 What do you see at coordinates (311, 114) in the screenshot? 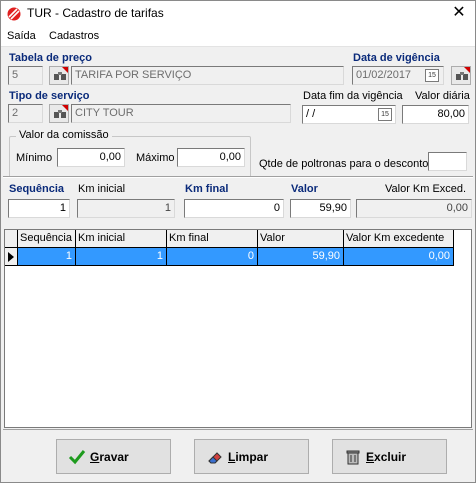
I see `data-fim-value: / /` at bounding box center [311, 114].